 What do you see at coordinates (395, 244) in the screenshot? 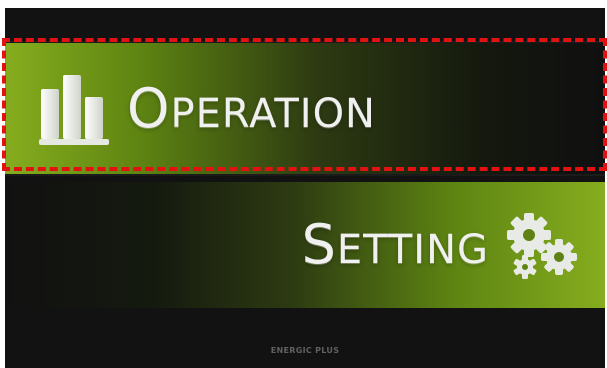
I see `setting-label: SETTING` at bounding box center [395, 244].